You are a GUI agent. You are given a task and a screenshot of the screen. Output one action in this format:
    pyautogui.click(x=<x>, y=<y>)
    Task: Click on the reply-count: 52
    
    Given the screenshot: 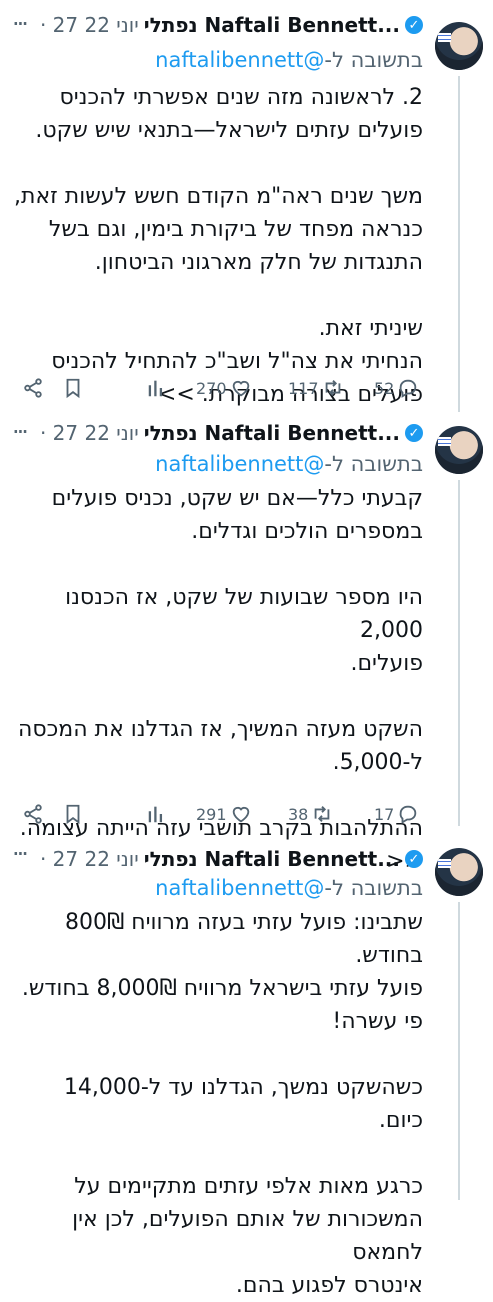 What is the action you would take?
    pyautogui.click(x=384, y=388)
    